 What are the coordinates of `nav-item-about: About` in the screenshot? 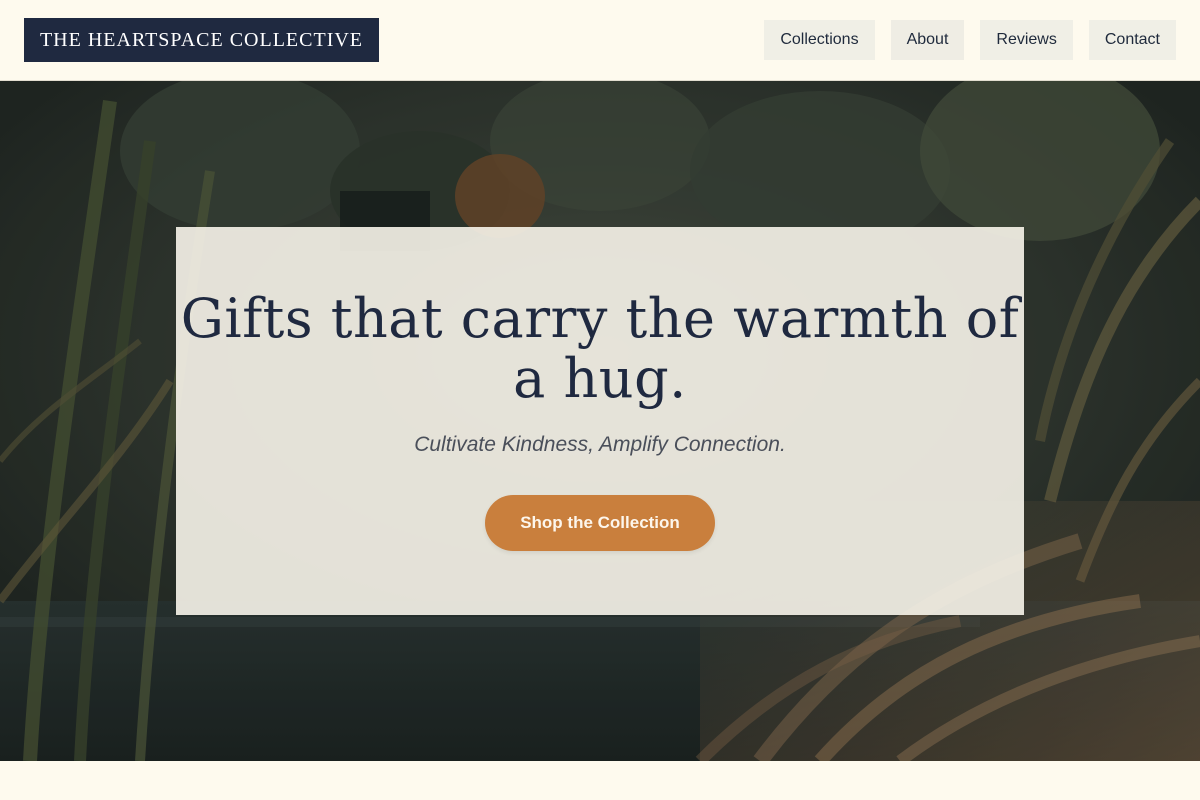 It's located at (927, 40).